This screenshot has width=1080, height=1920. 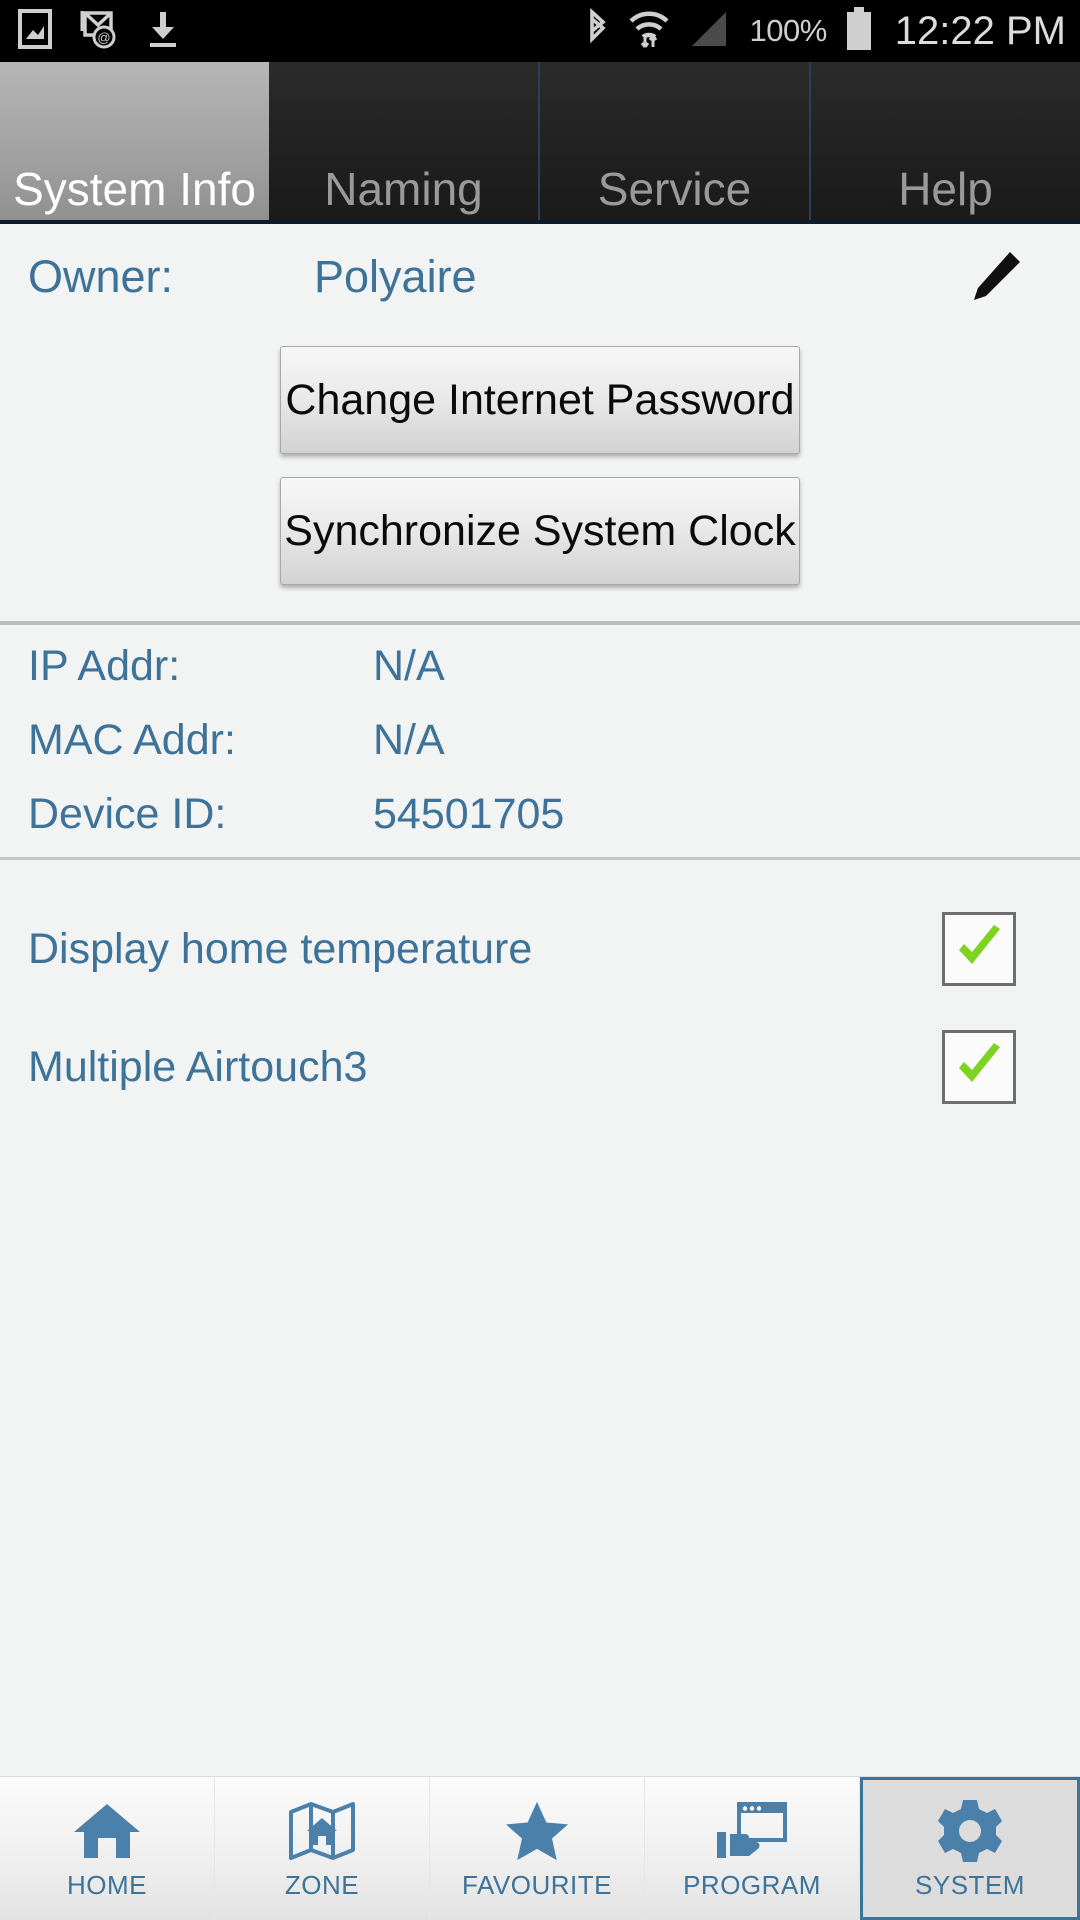 I want to click on tab-label: System Info, so click(x=134, y=189).